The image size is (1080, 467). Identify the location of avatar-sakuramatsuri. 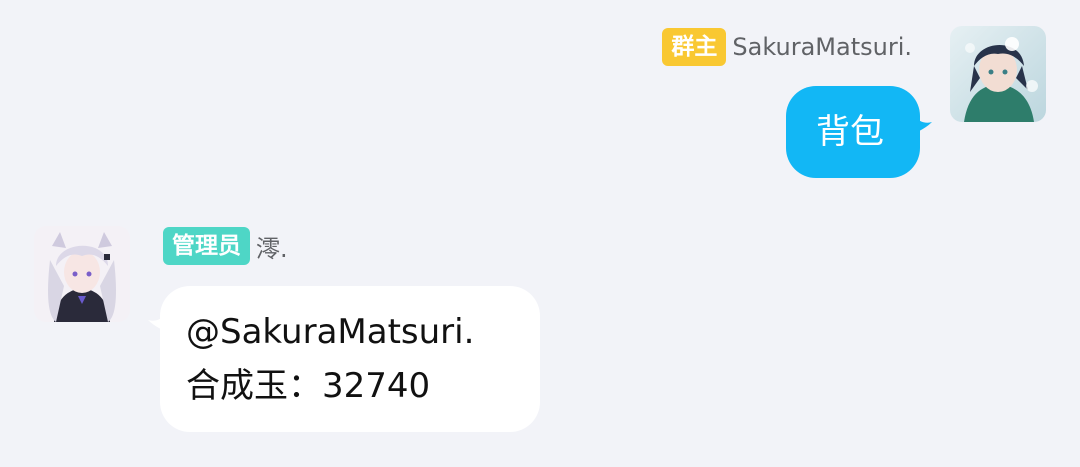
(998, 74).